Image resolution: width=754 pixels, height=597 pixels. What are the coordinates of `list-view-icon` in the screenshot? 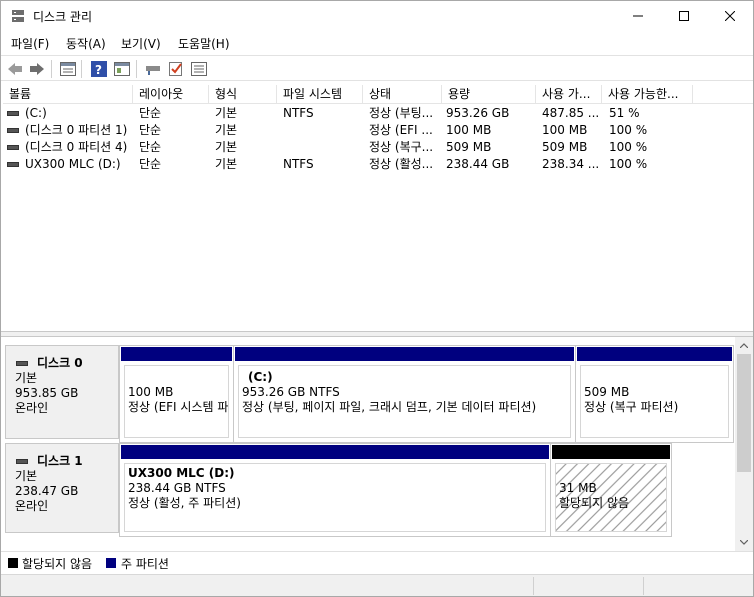 It's located at (68, 69).